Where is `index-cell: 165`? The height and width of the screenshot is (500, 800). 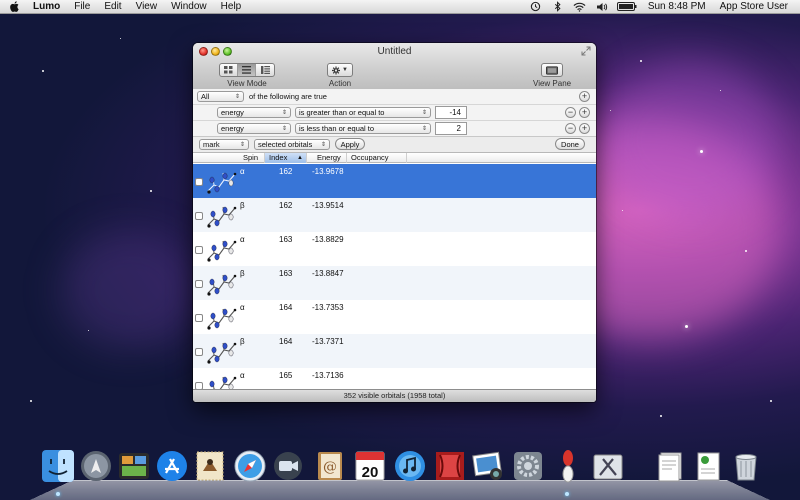
index-cell: 165 is located at coordinates (286, 375).